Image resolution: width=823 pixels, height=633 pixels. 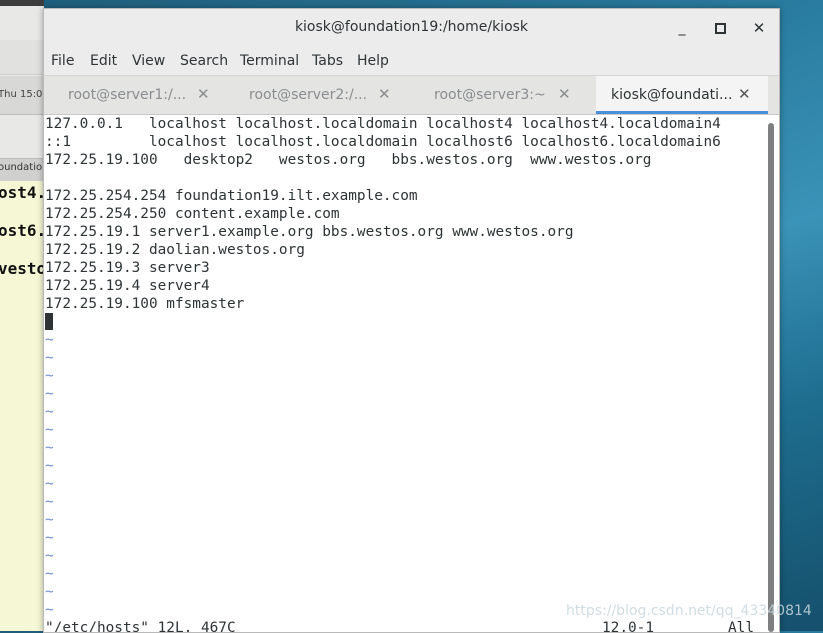 I want to click on background-time-text: Thu 15:0, so click(x=21, y=94).